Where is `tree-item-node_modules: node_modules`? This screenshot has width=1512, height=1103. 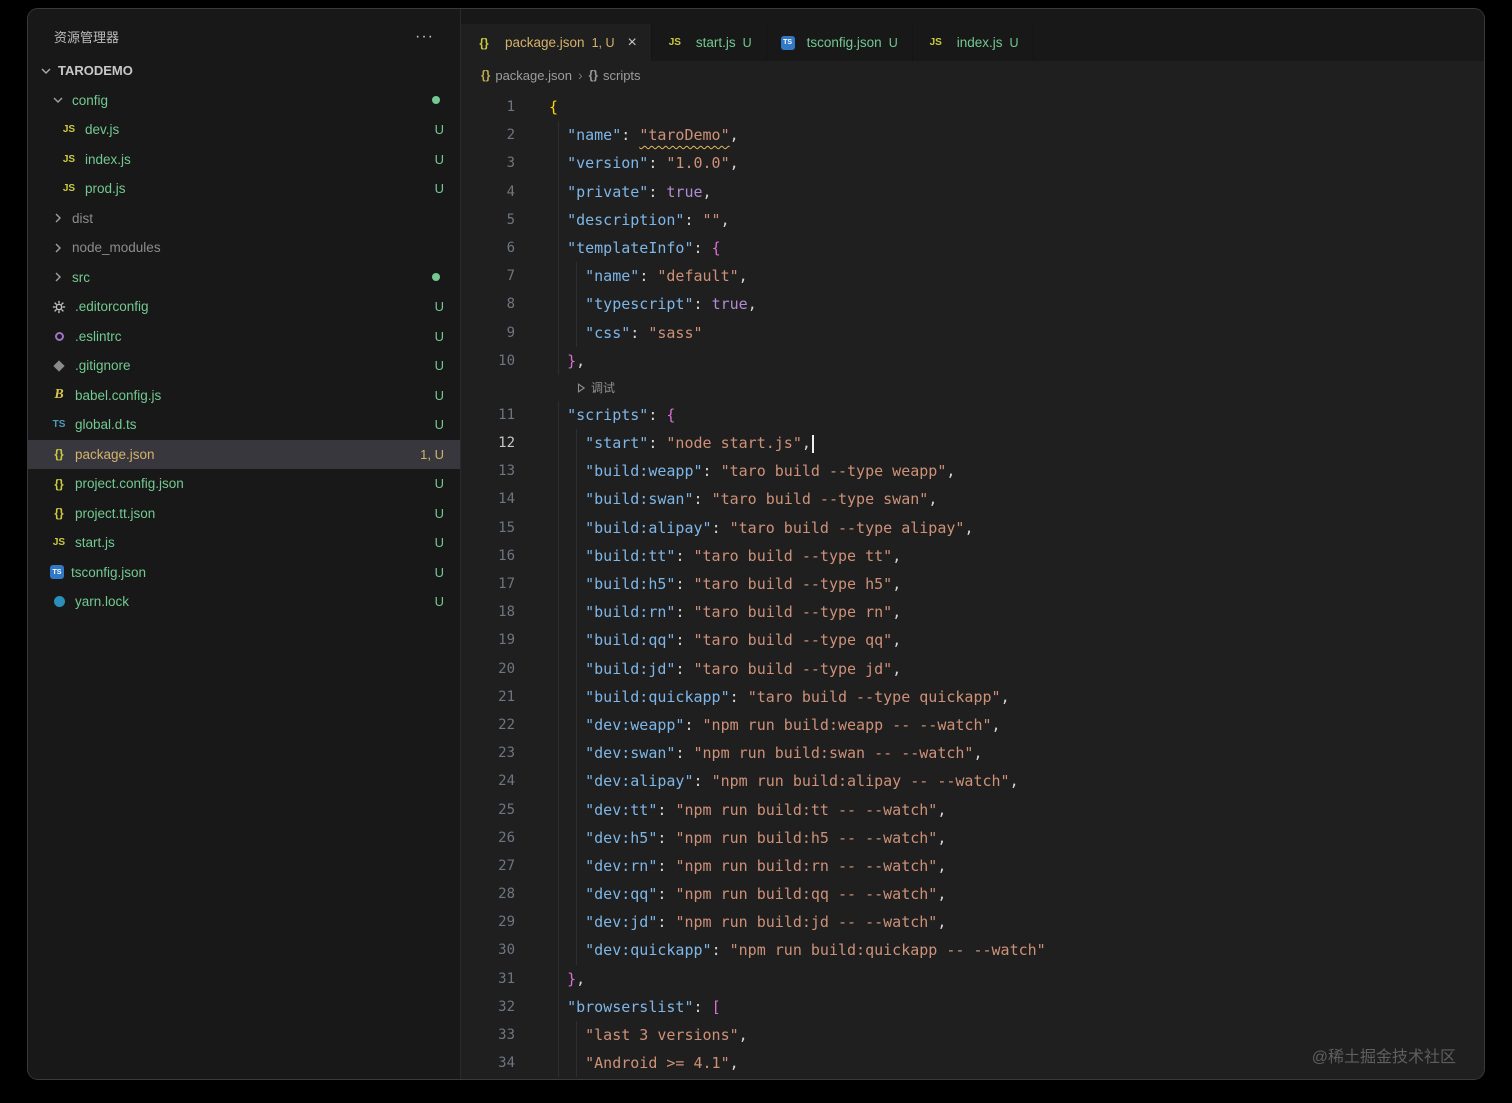 tree-item-node_modules: node_modules is located at coordinates (244, 248).